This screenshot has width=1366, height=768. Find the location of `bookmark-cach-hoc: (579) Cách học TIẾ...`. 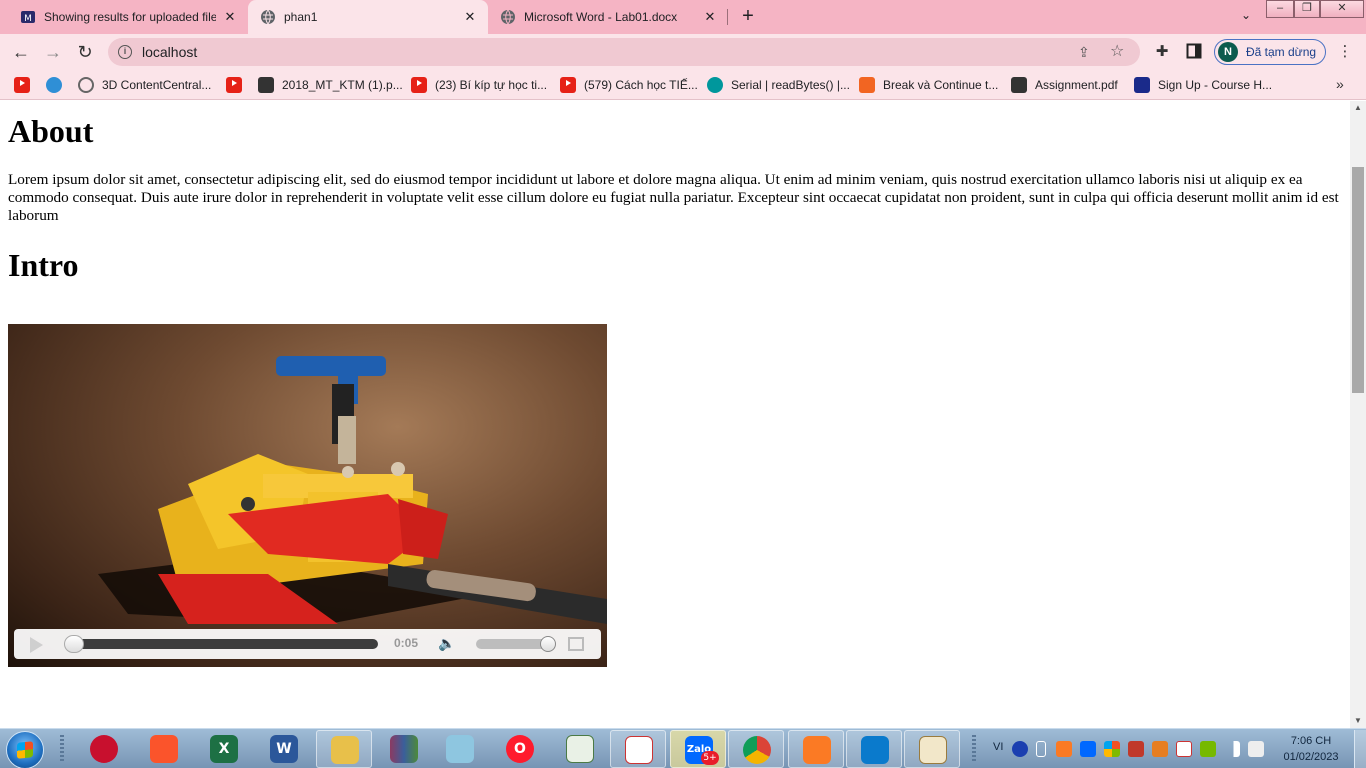

bookmark-cach-hoc: (579) Cách học TIẾ... is located at coordinates (629, 85).